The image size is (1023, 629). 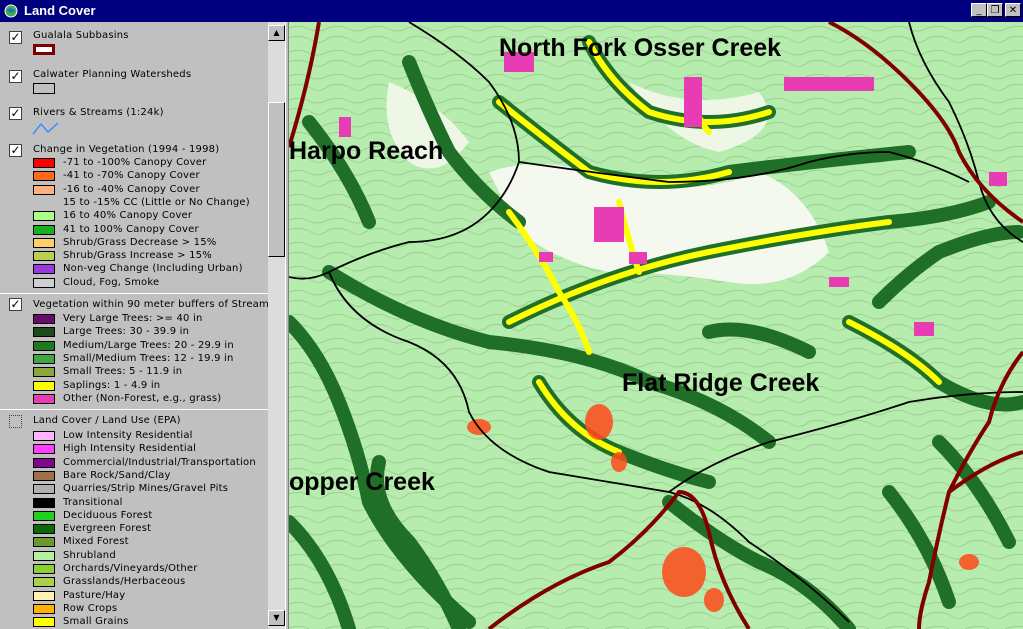 What do you see at coordinates (148, 345) in the screenshot?
I see `legend-item-label: Medium/Large Trees: 20 - 29.9 in` at bounding box center [148, 345].